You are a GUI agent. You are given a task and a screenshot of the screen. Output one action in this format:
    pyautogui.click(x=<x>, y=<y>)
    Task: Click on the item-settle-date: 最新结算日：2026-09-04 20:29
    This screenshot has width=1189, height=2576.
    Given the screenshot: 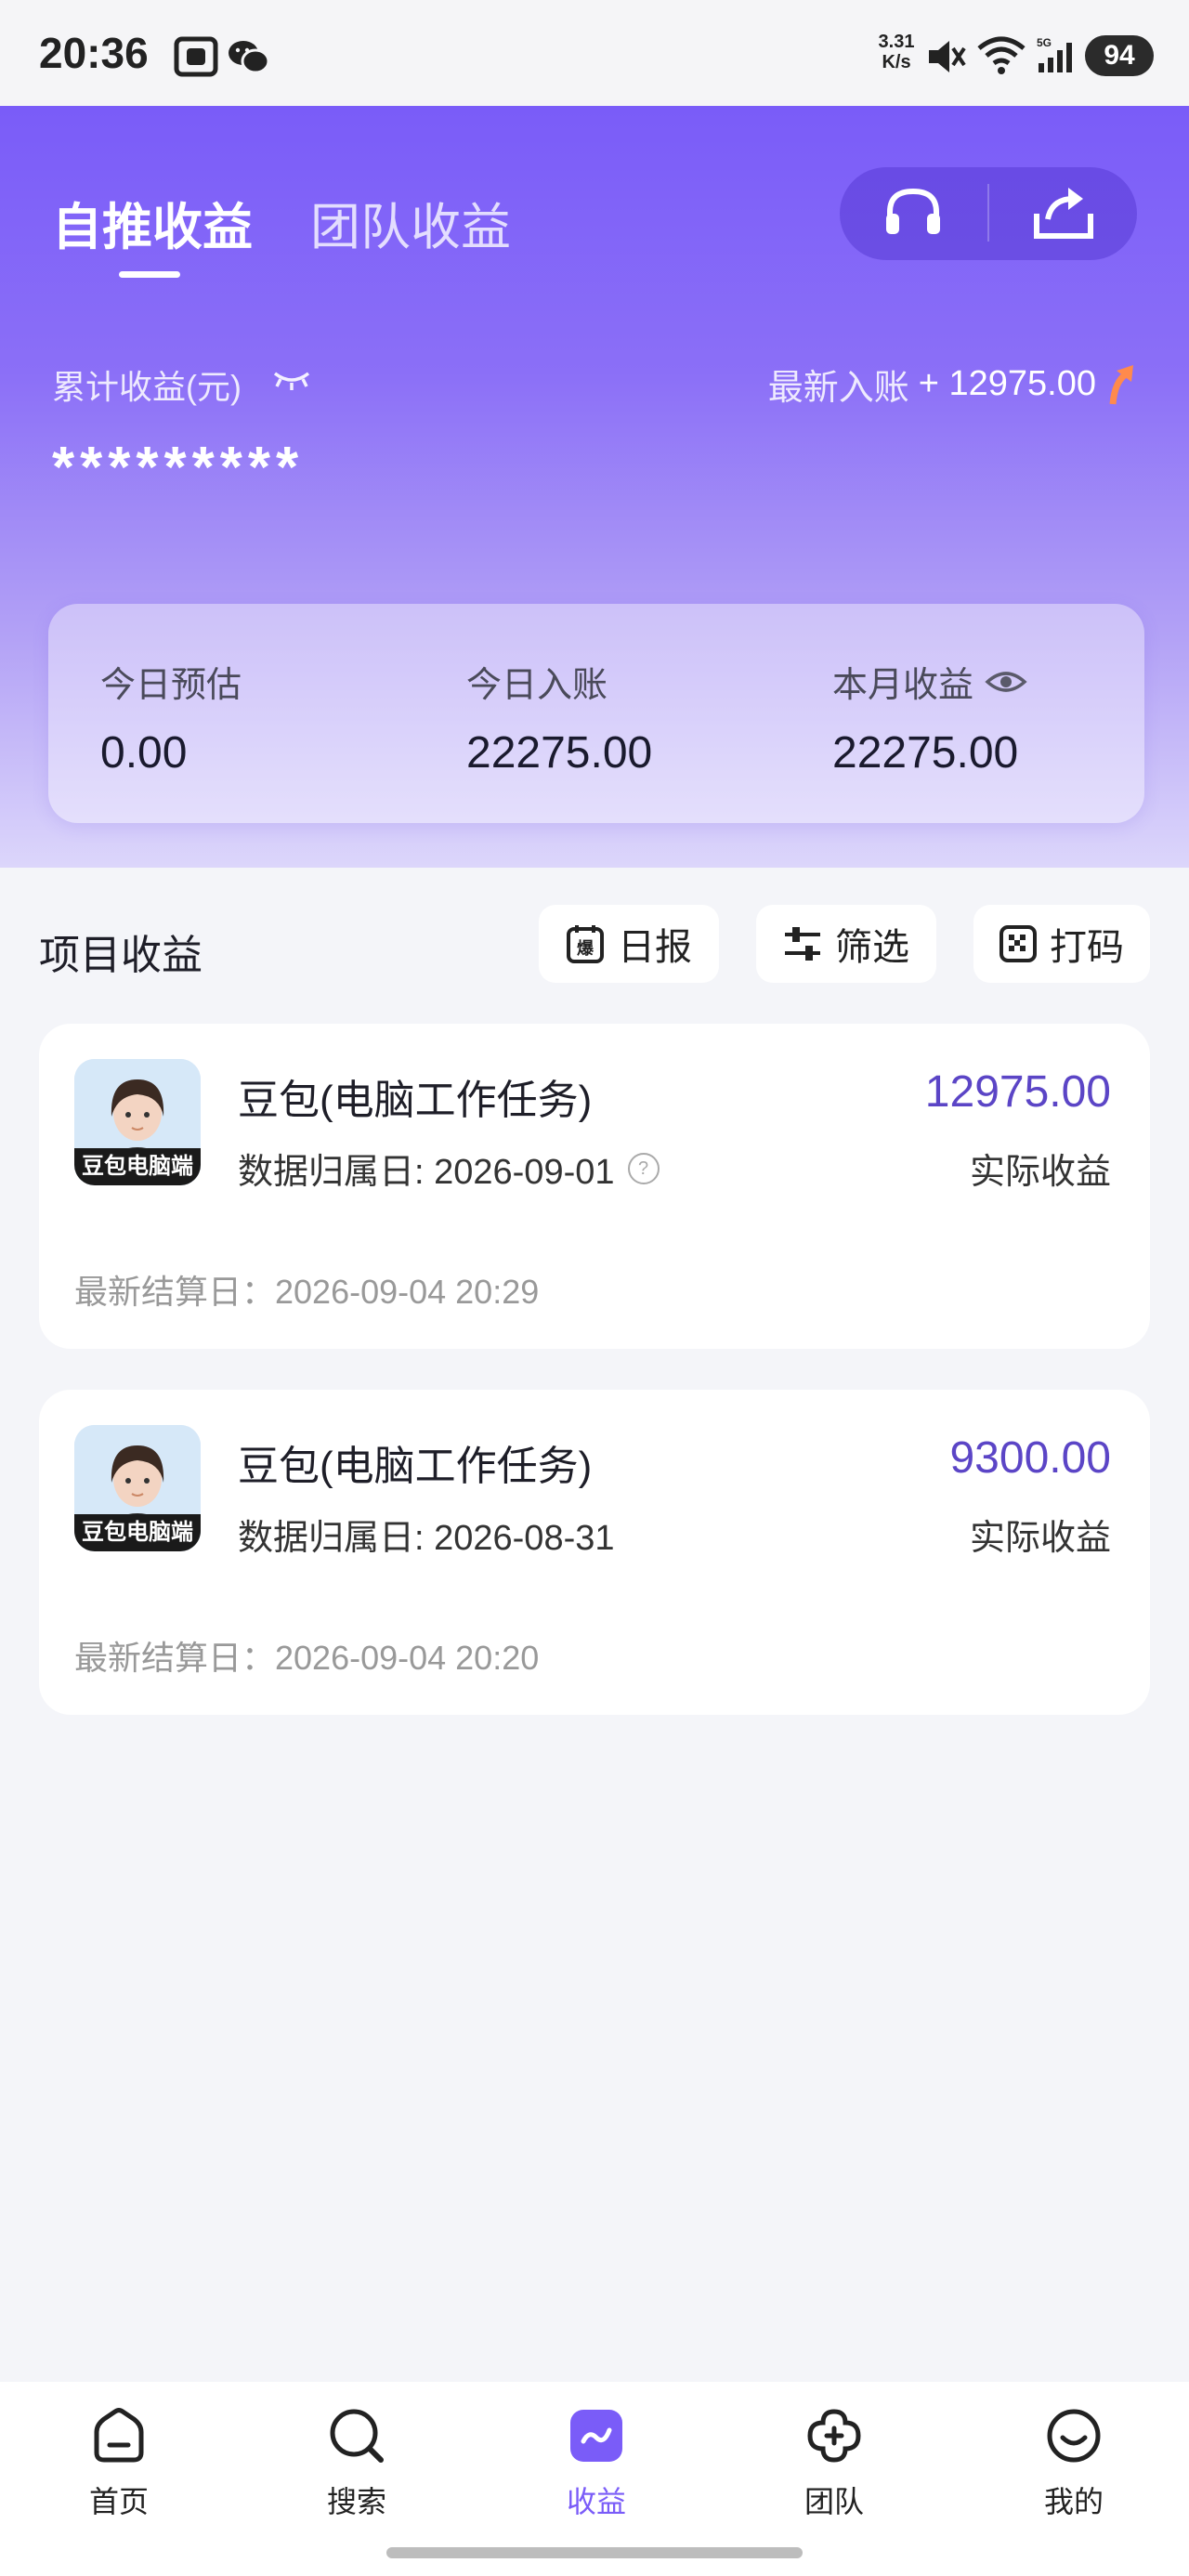 What is the action you would take?
    pyautogui.click(x=307, y=1292)
    